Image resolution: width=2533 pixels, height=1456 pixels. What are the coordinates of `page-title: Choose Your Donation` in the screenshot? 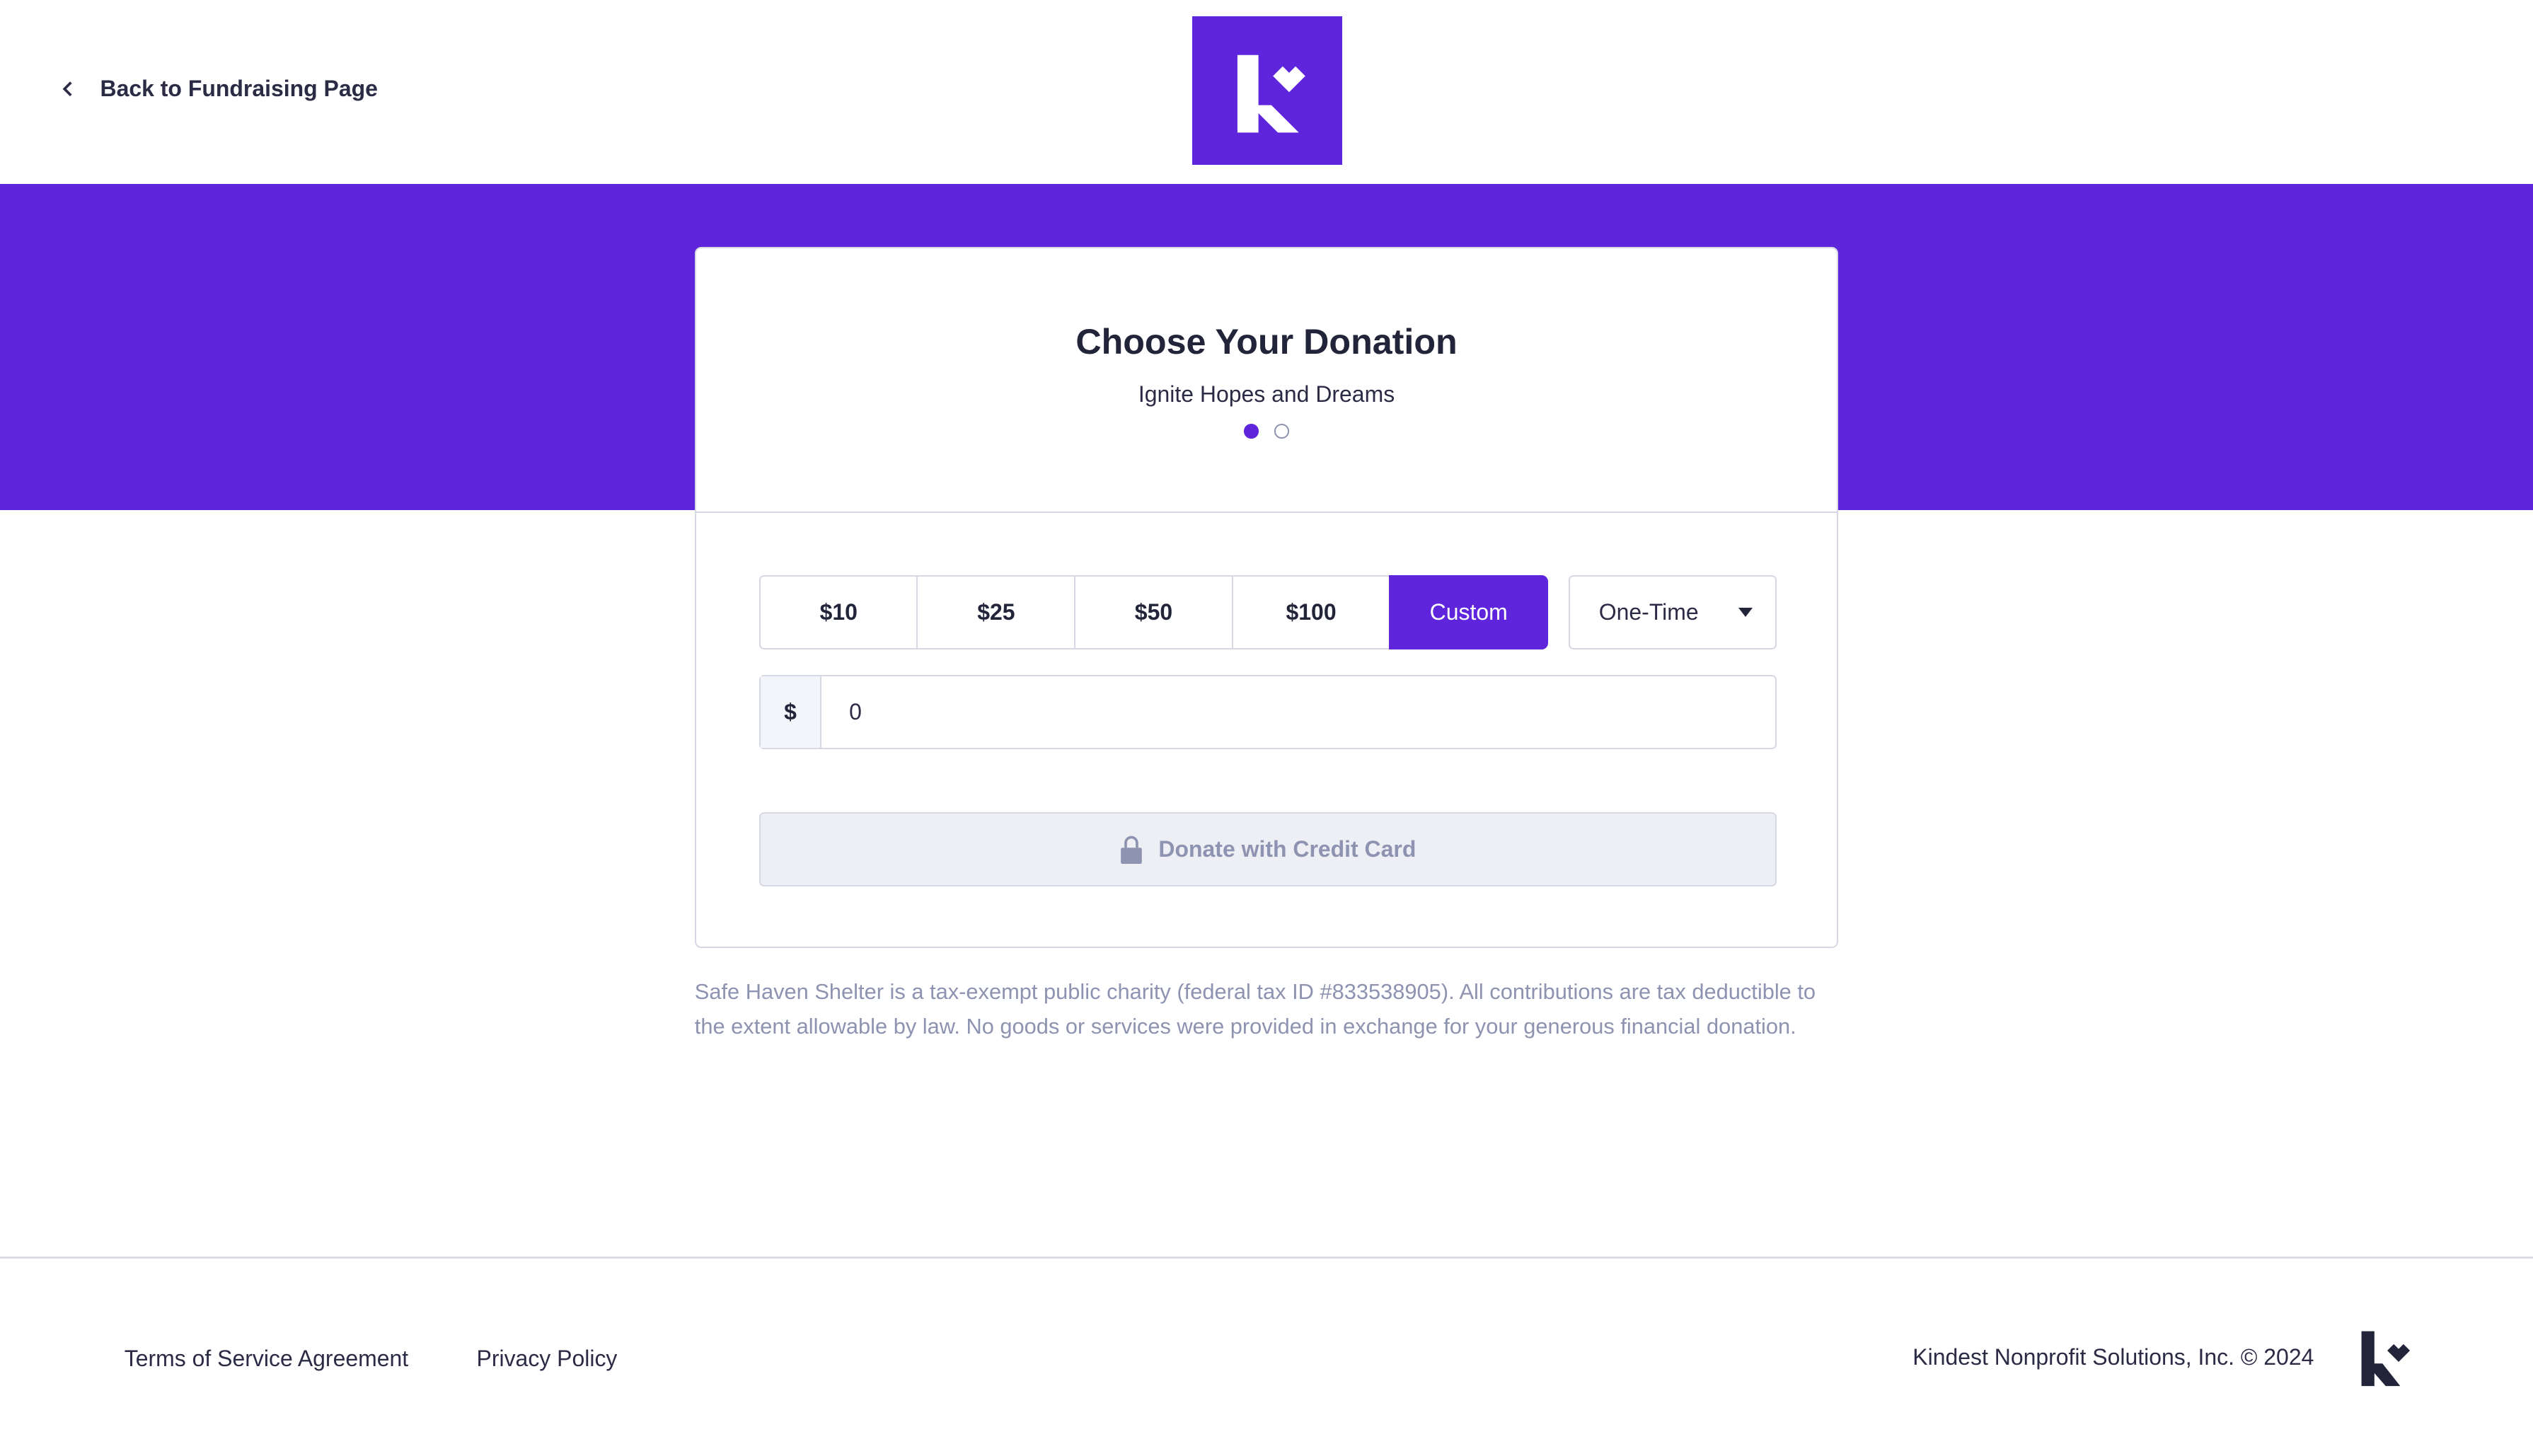 It's located at (1267, 342).